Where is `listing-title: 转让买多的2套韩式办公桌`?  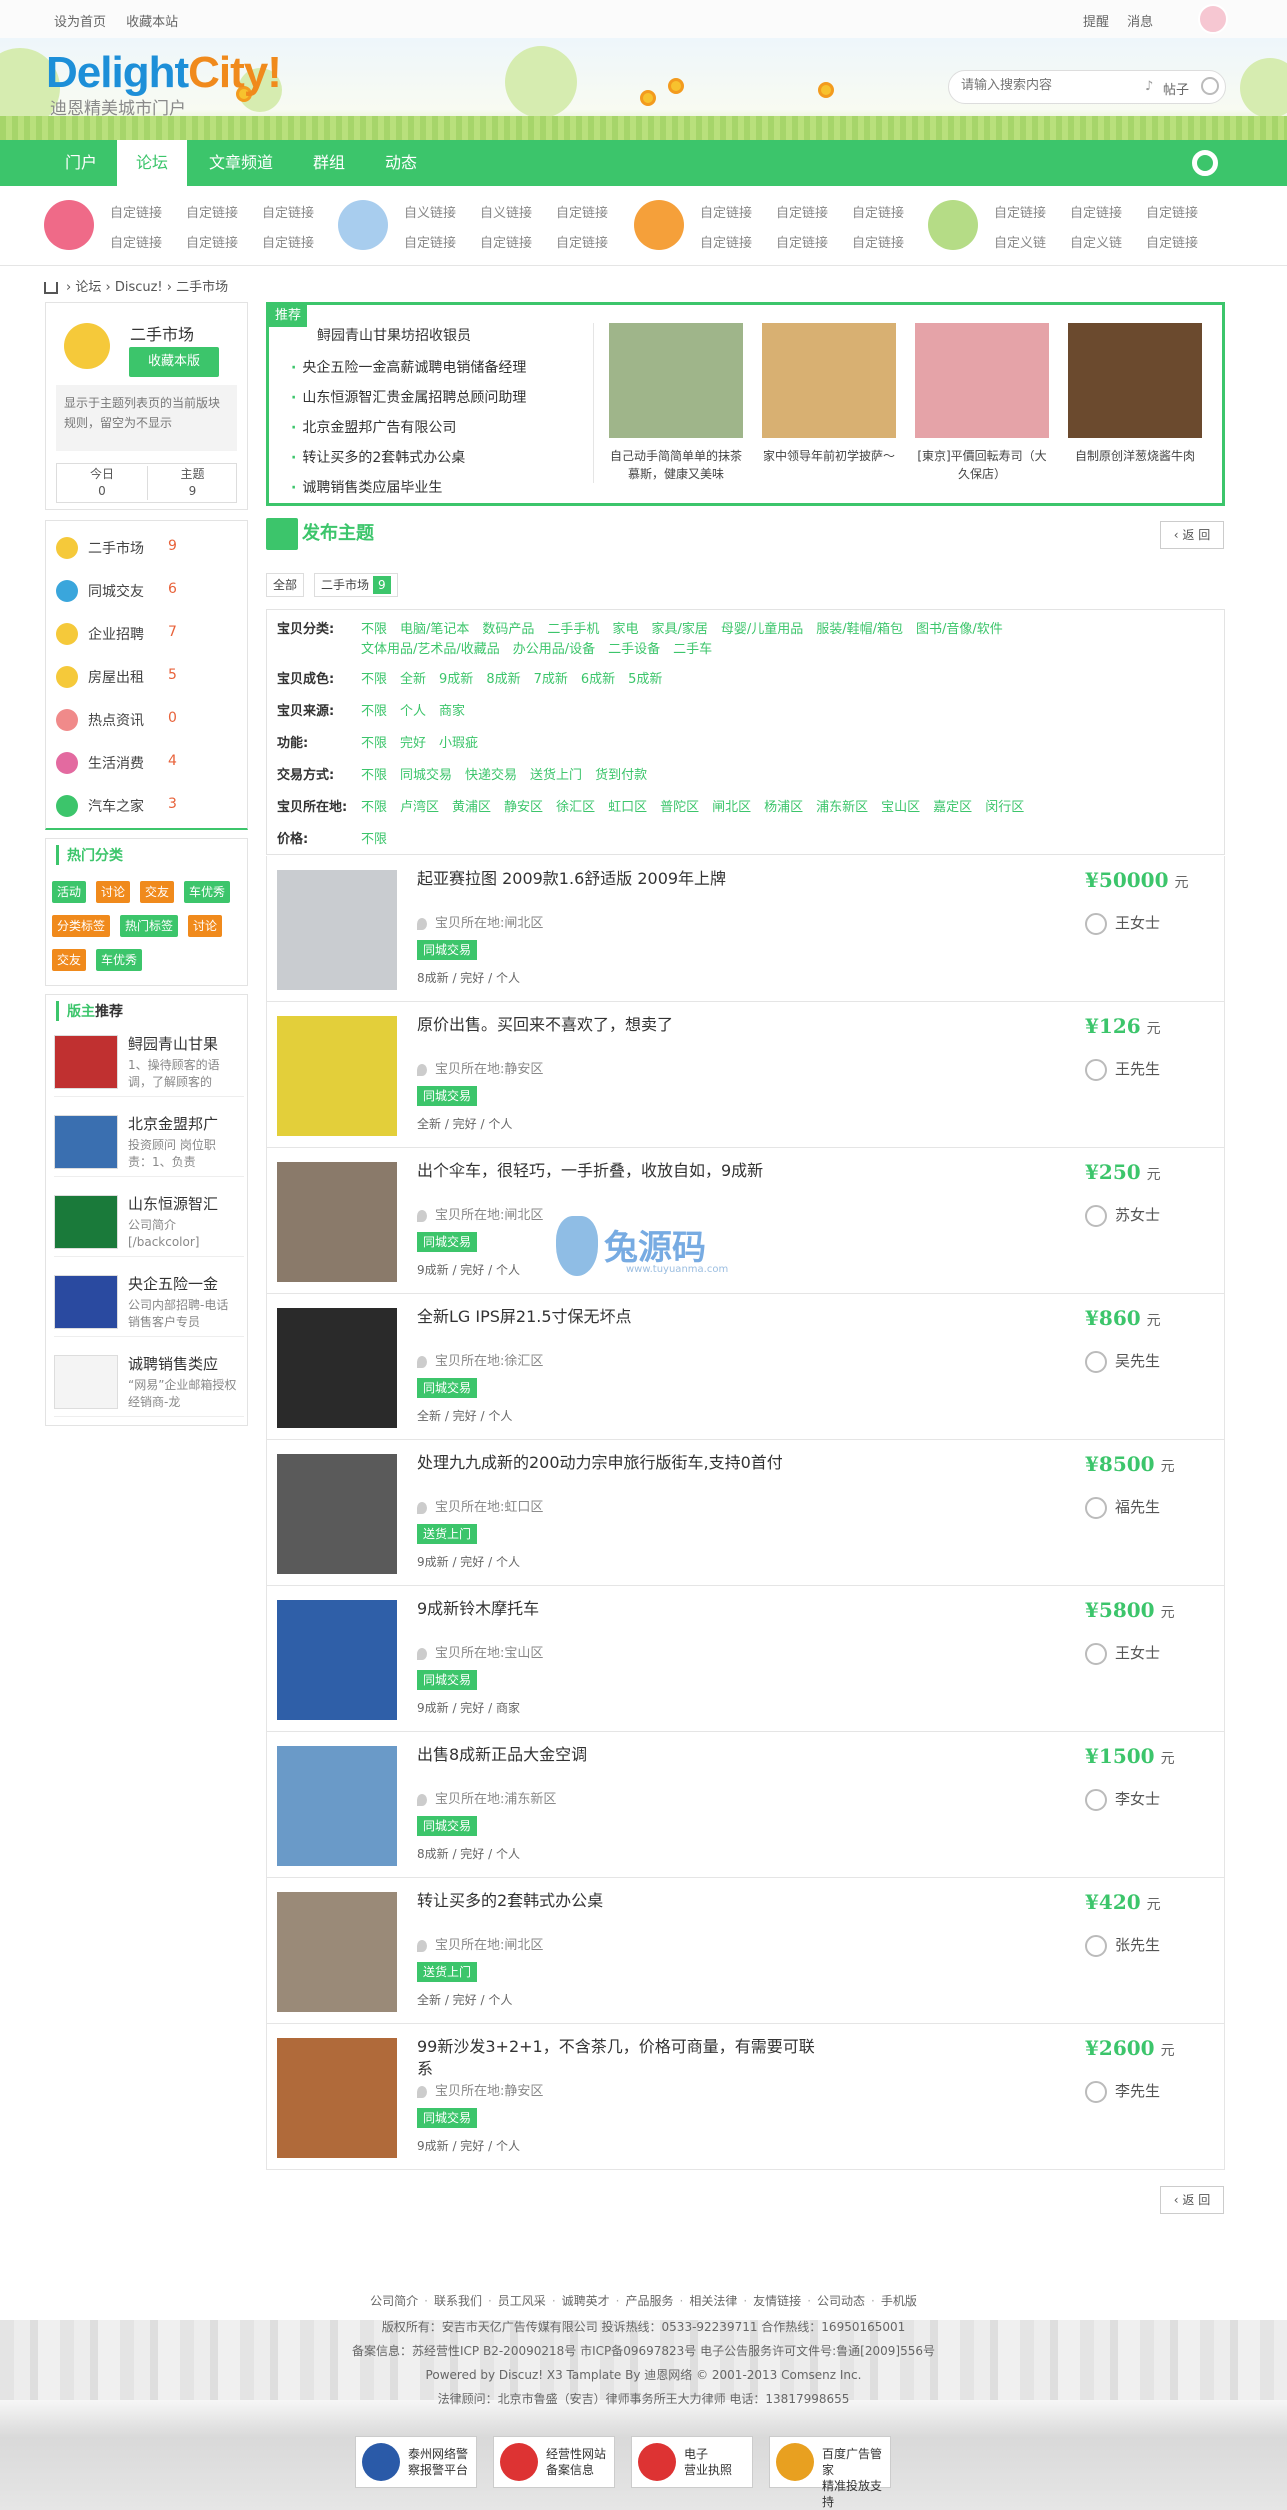 listing-title: 转让买多的2套韩式办公桌 is located at coordinates (622, 1901).